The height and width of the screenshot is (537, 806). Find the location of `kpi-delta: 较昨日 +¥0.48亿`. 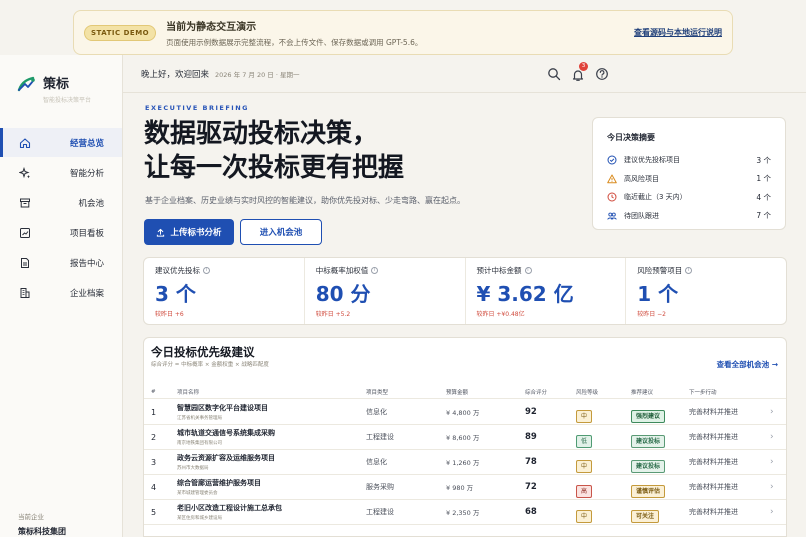

kpi-delta: 较昨日 +¥0.48亿 is located at coordinates (500, 314).